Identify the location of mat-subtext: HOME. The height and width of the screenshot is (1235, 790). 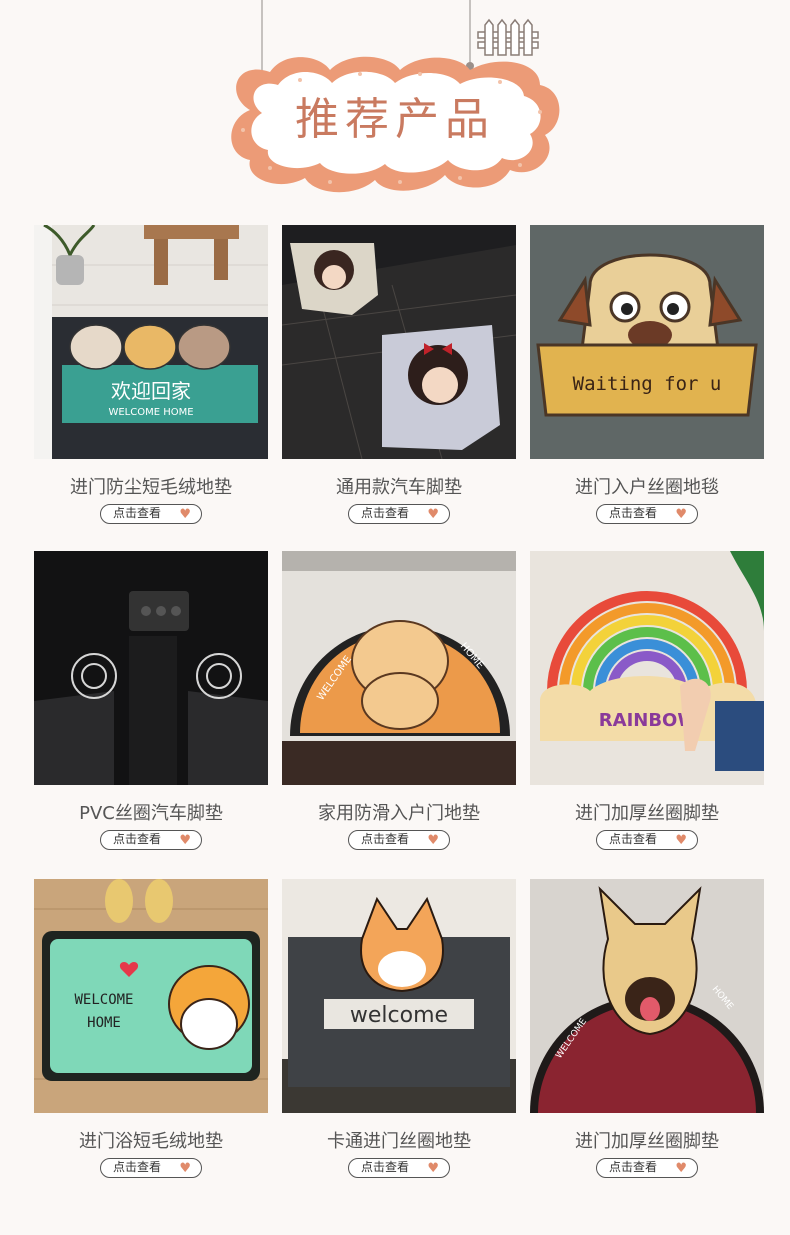
(104, 1023).